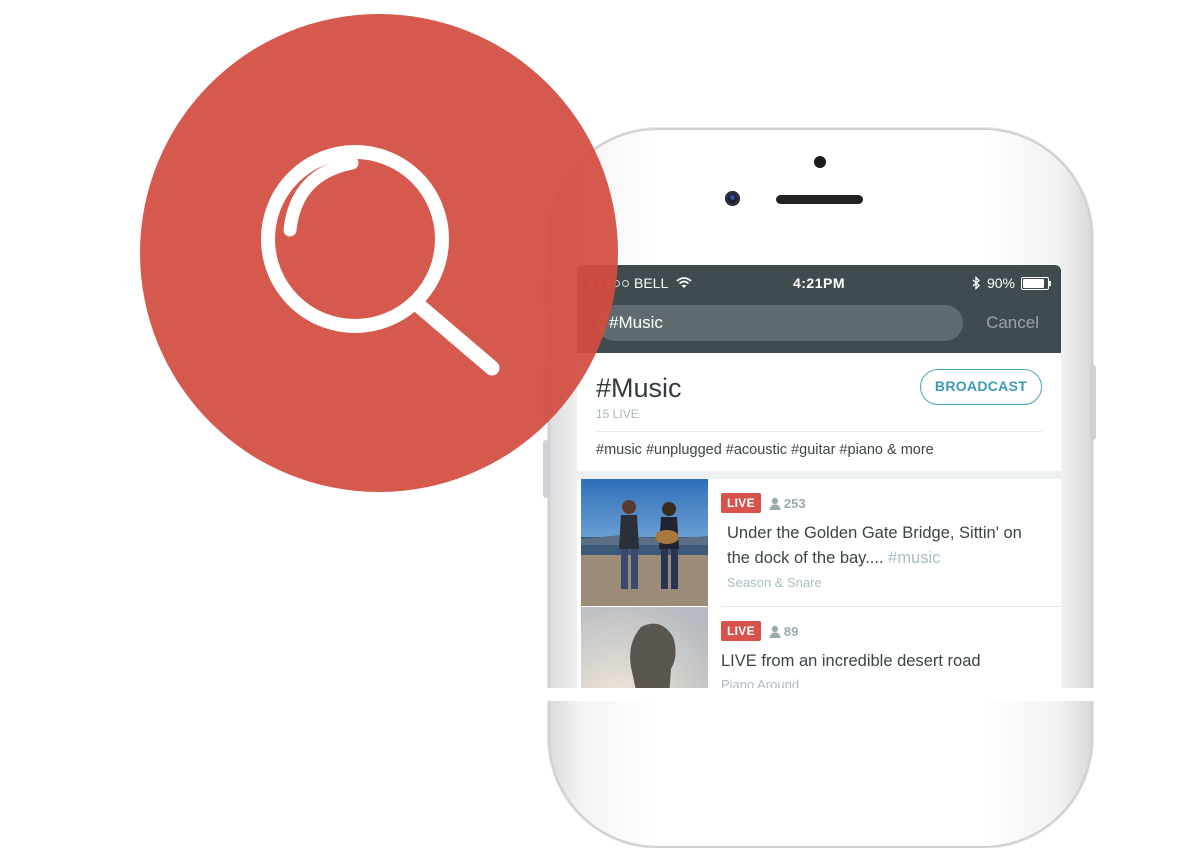  I want to click on stream-author: Season & Snare, so click(774, 582).